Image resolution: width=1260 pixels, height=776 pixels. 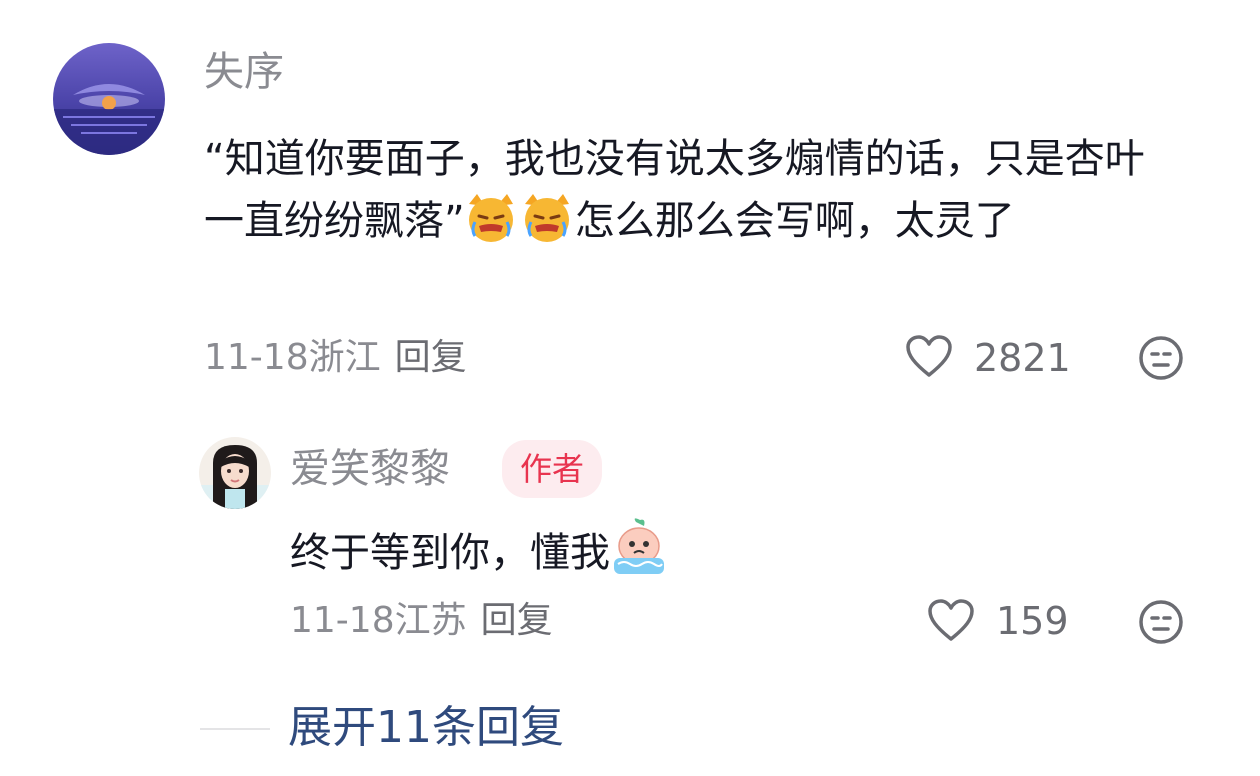 I want to click on author-badge: 作者, so click(x=552, y=469).